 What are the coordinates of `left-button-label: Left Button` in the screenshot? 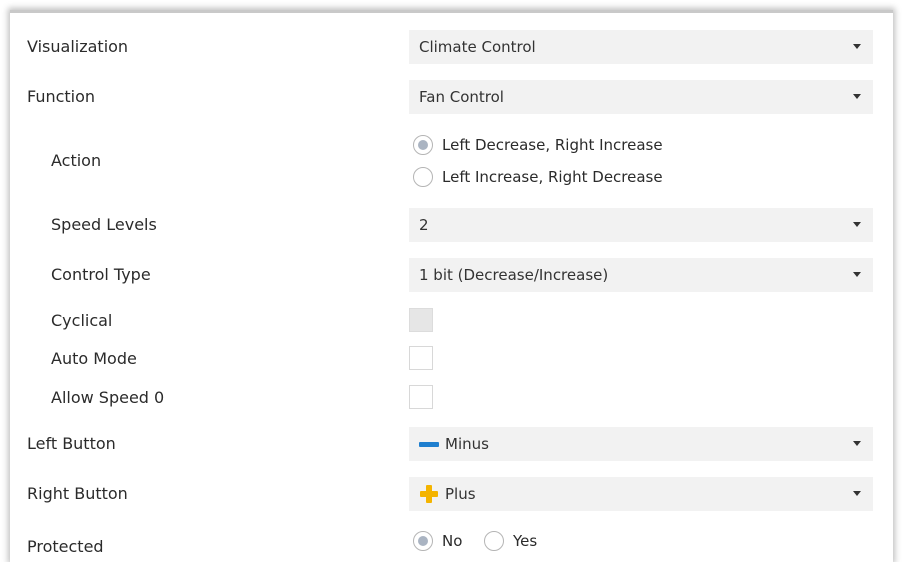 It's located at (71, 443).